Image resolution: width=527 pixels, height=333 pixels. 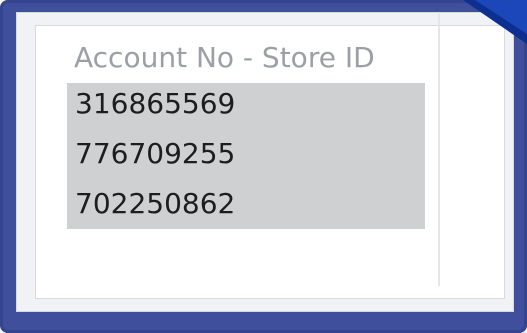 I want to click on pointer-arrow-icon, so click(x=484, y=23).